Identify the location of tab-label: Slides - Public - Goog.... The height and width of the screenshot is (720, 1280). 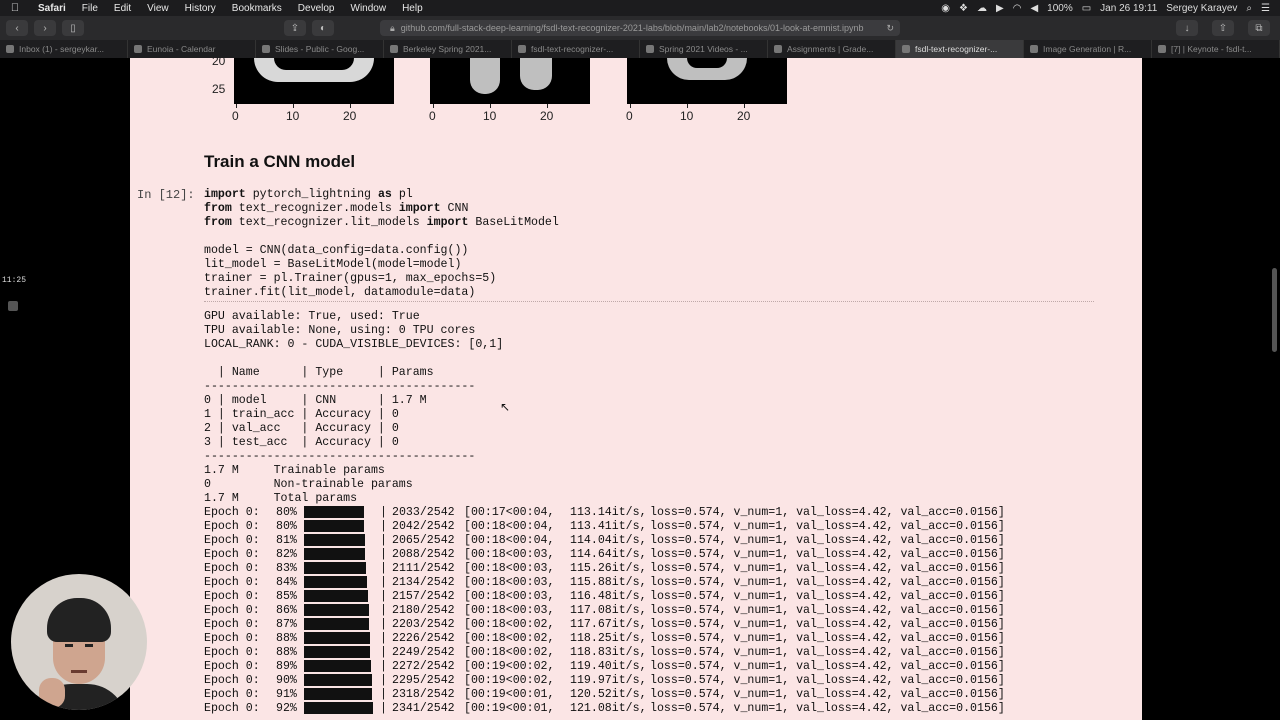
(320, 49).